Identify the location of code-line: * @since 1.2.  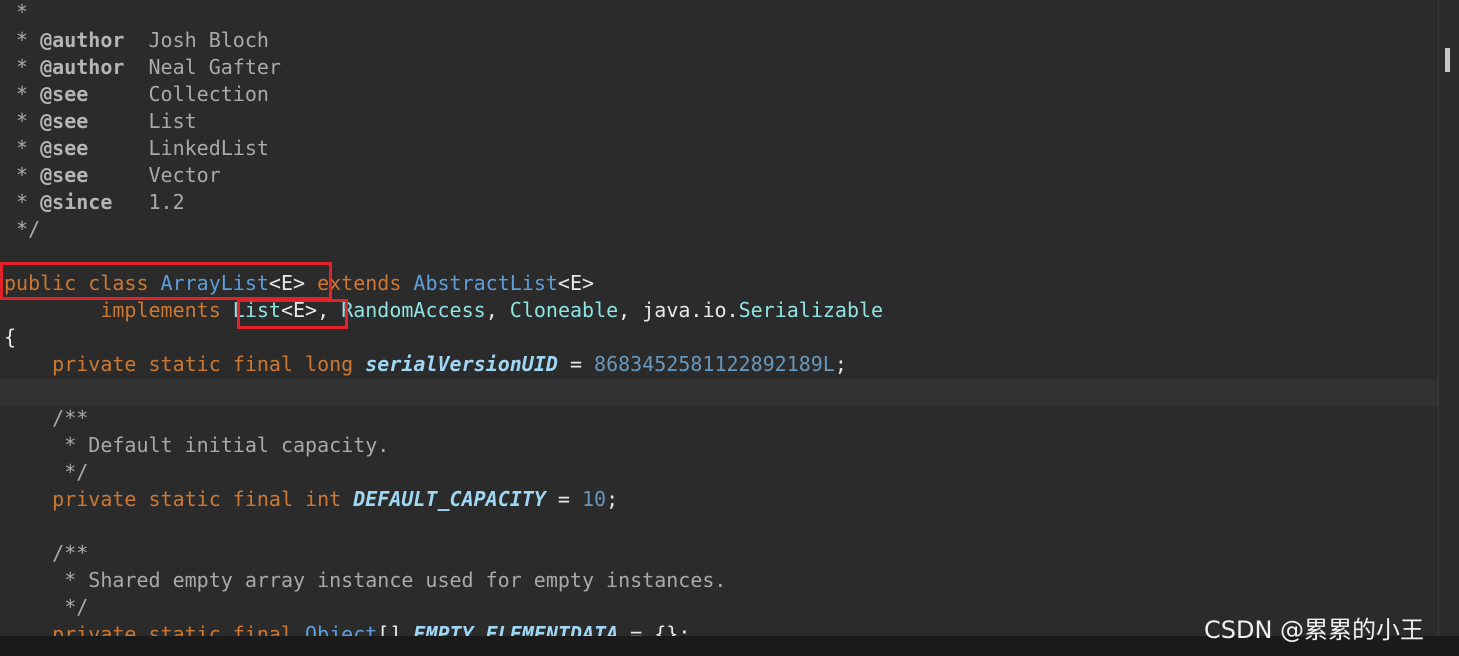
(94, 202).